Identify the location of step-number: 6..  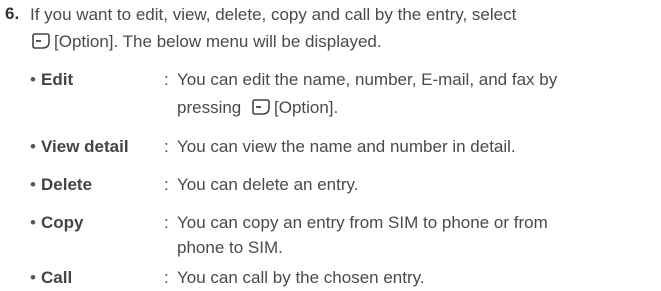
(12, 13).